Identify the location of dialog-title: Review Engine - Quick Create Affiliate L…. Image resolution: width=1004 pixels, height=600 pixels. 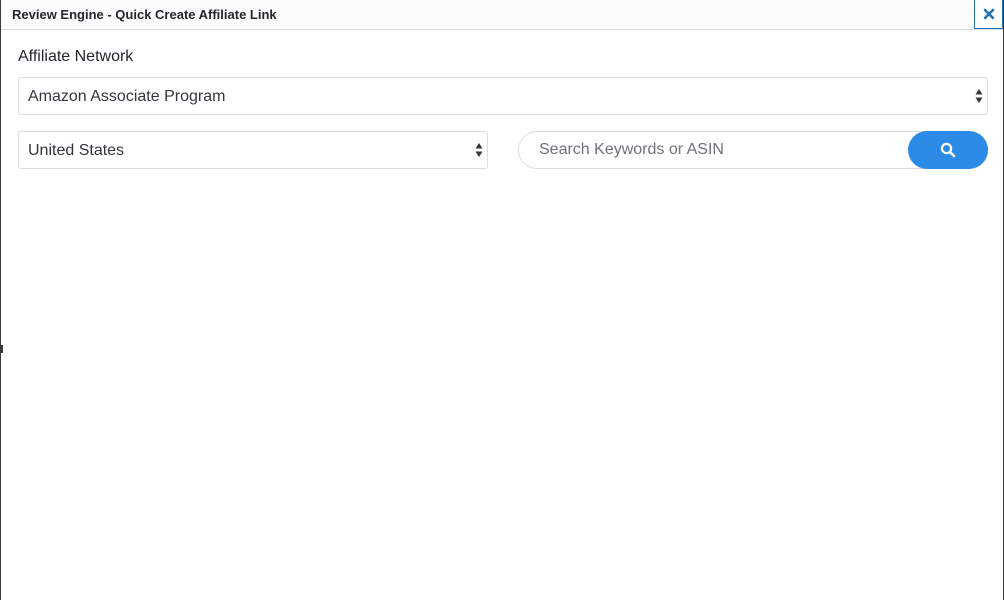
(144, 14).